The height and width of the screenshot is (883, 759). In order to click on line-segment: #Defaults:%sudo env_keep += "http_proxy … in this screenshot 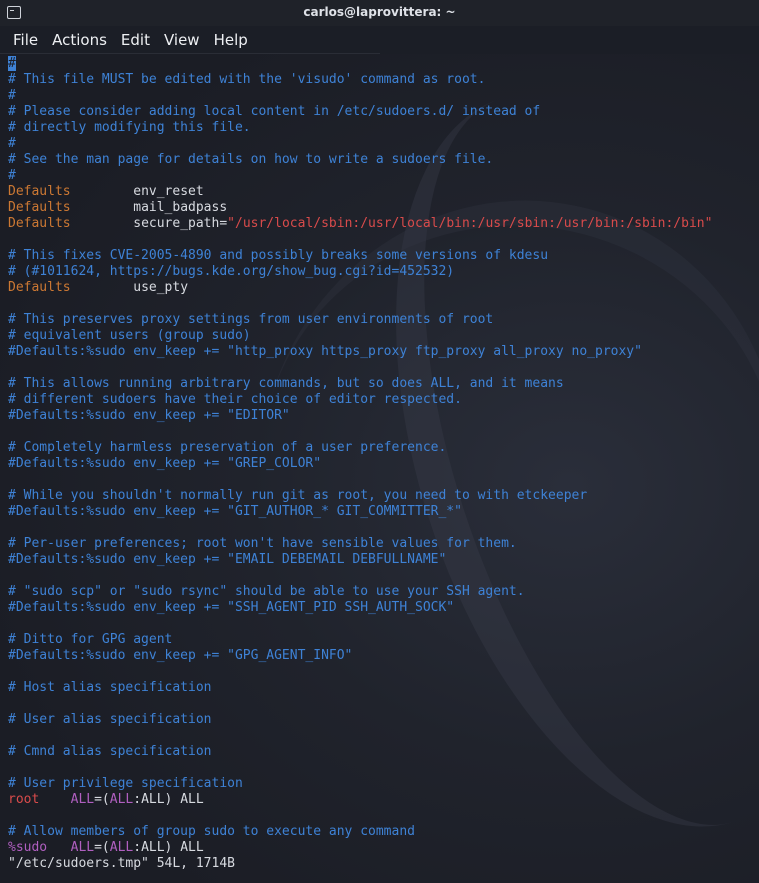, I will do `click(325, 351)`.